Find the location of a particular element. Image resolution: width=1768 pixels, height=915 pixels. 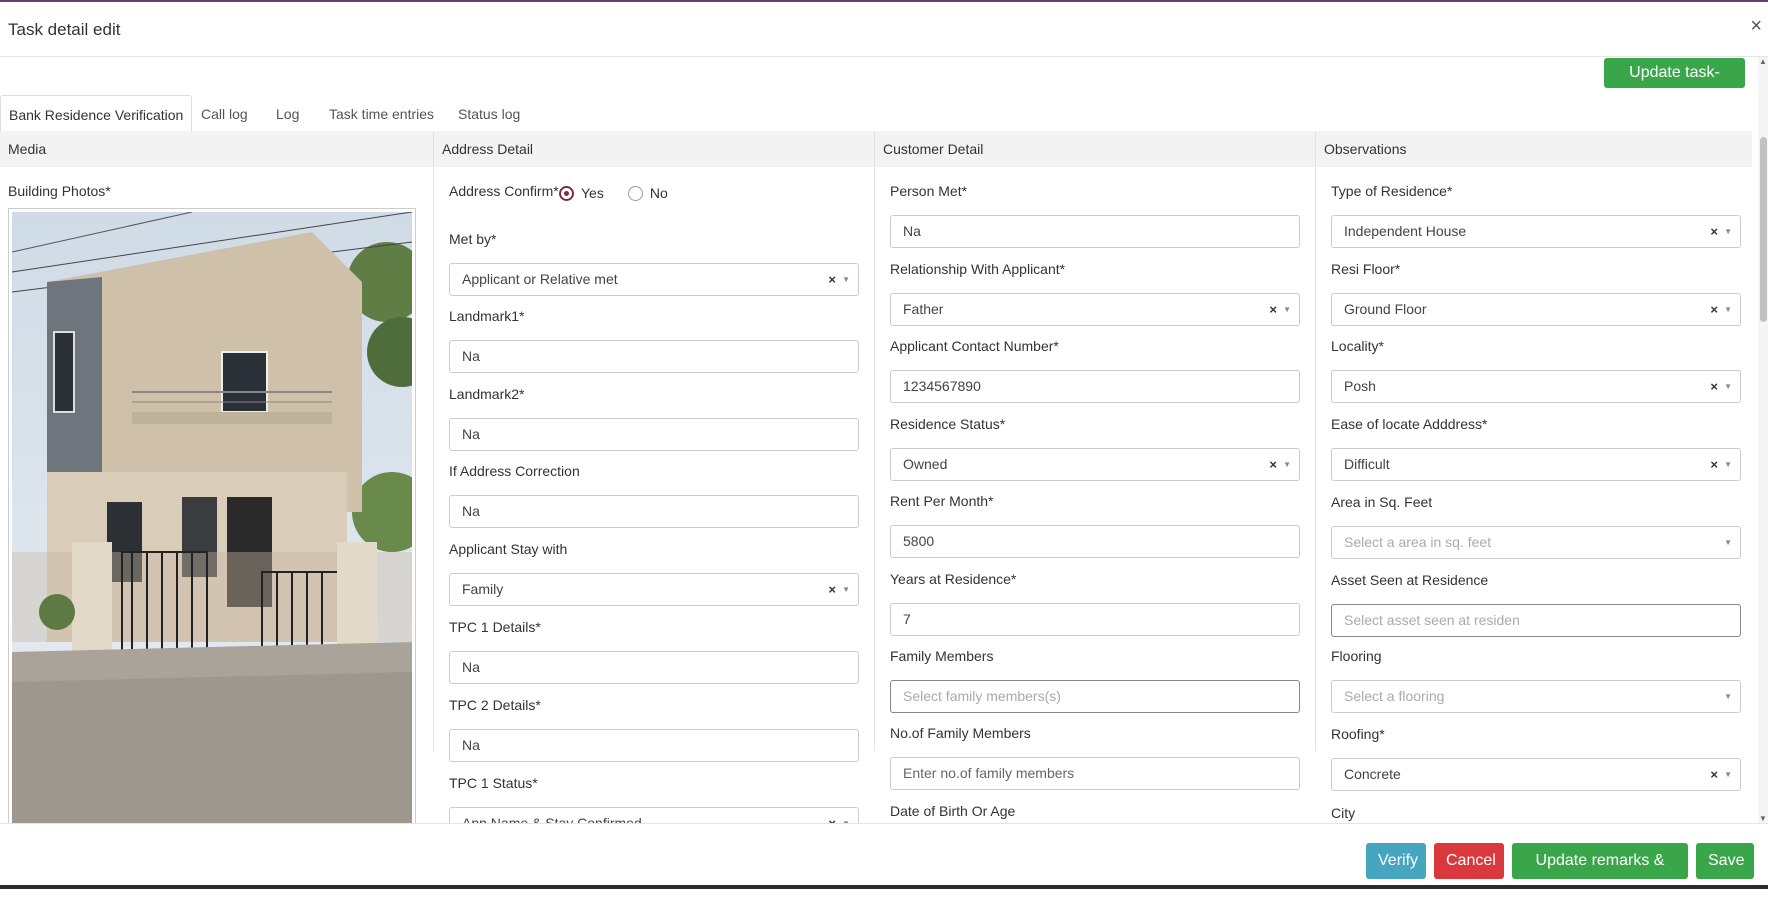

roofing-value: Concrete is located at coordinates (1372, 774).